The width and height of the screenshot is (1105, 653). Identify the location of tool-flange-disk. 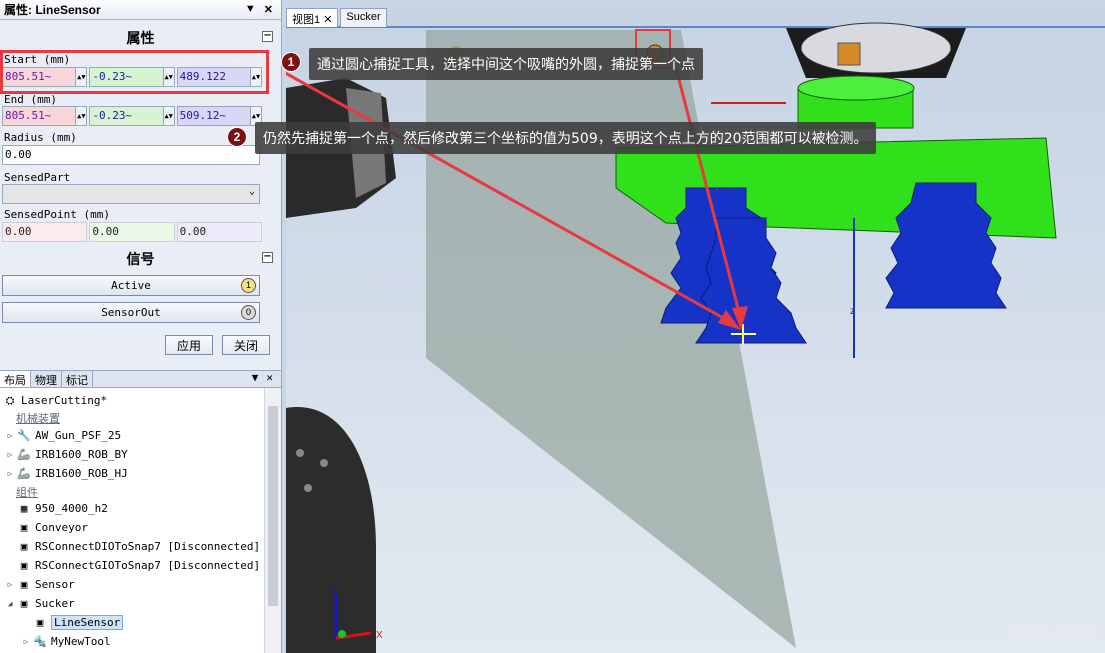
(876, 48).